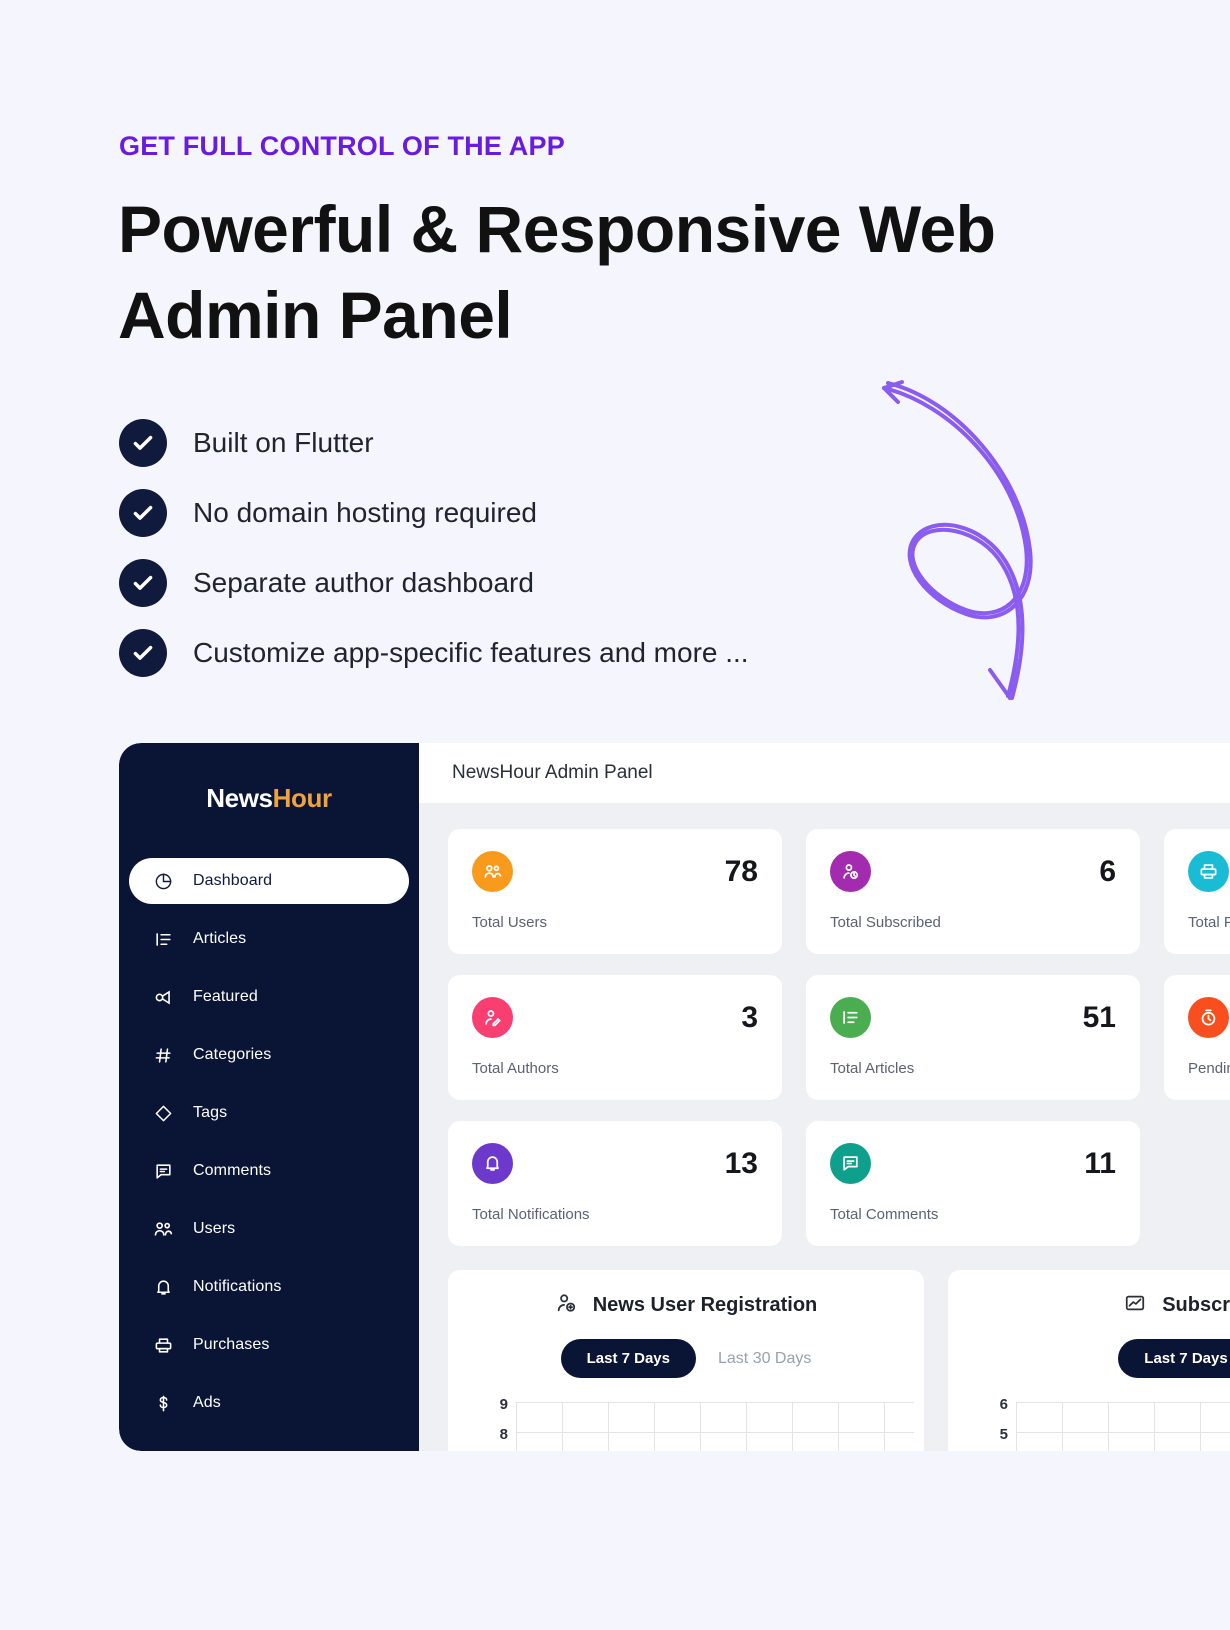 The width and height of the screenshot is (1230, 1630). I want to click on line-chart-icon, so click(1135, 1305).